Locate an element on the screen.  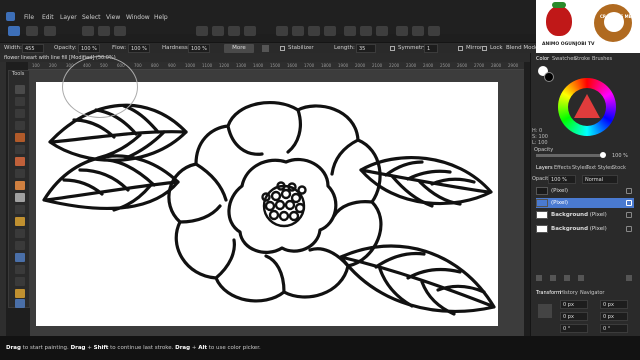
tab-layers: Layers is located at coordinates (544, 168).